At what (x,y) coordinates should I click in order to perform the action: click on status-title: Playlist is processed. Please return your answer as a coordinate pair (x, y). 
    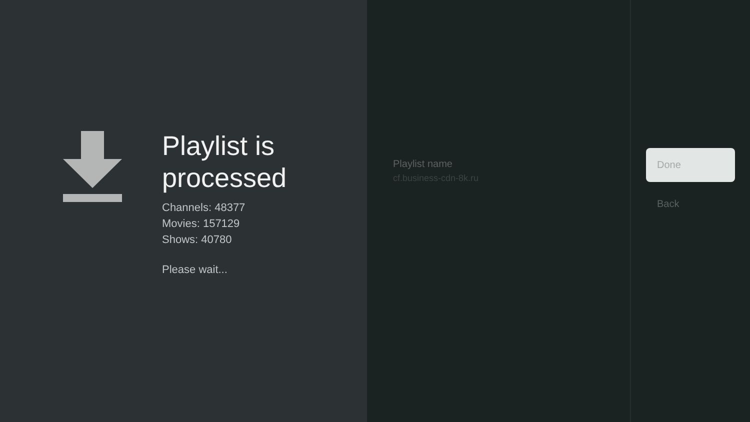
    Looking at the image, I should click on (225, 162).